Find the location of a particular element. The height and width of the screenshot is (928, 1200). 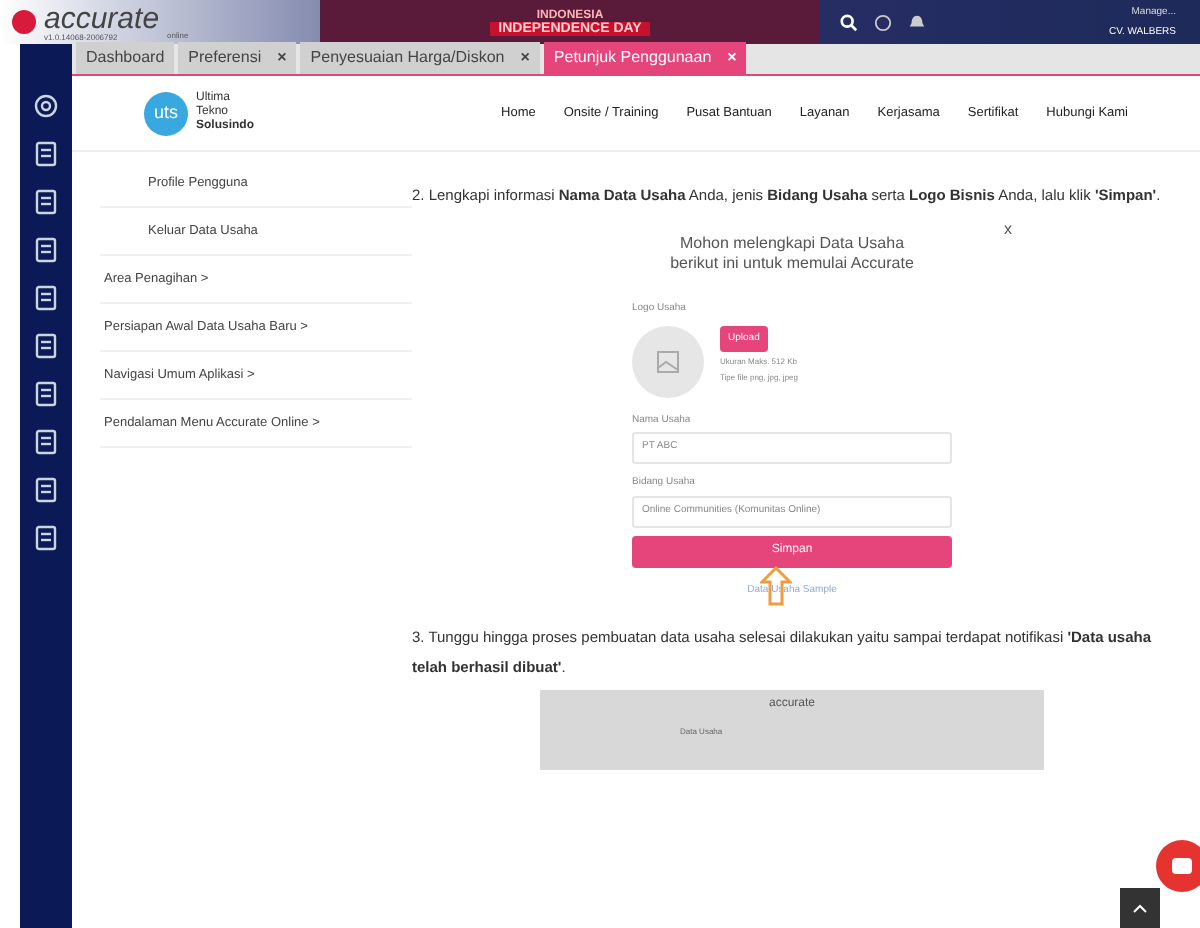

tab: Petunjuk Penggunaan × is located at coordinates (645, 58).